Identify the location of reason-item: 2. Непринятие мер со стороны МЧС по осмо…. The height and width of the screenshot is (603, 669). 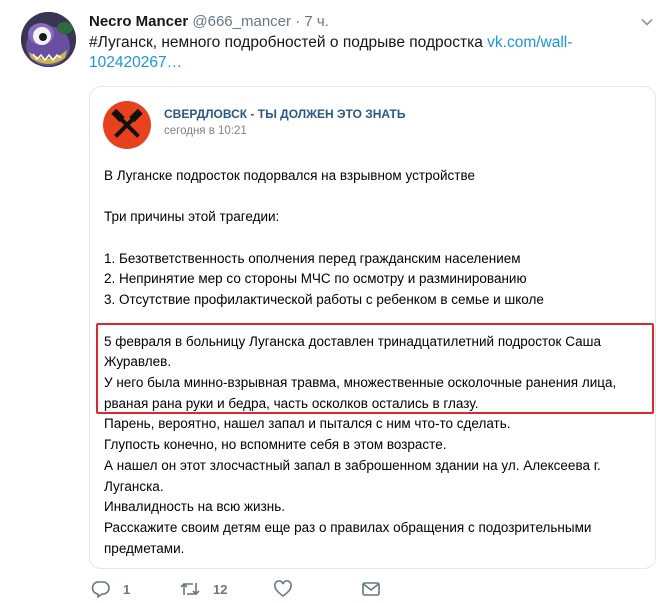
(315, 279).